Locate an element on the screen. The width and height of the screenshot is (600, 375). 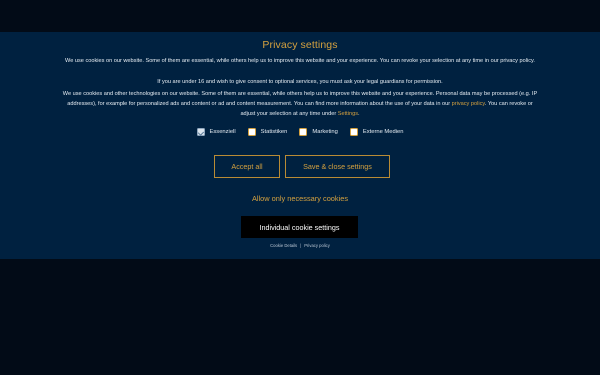
accept-all-button: Accept all is located at coordinates (247, 166).